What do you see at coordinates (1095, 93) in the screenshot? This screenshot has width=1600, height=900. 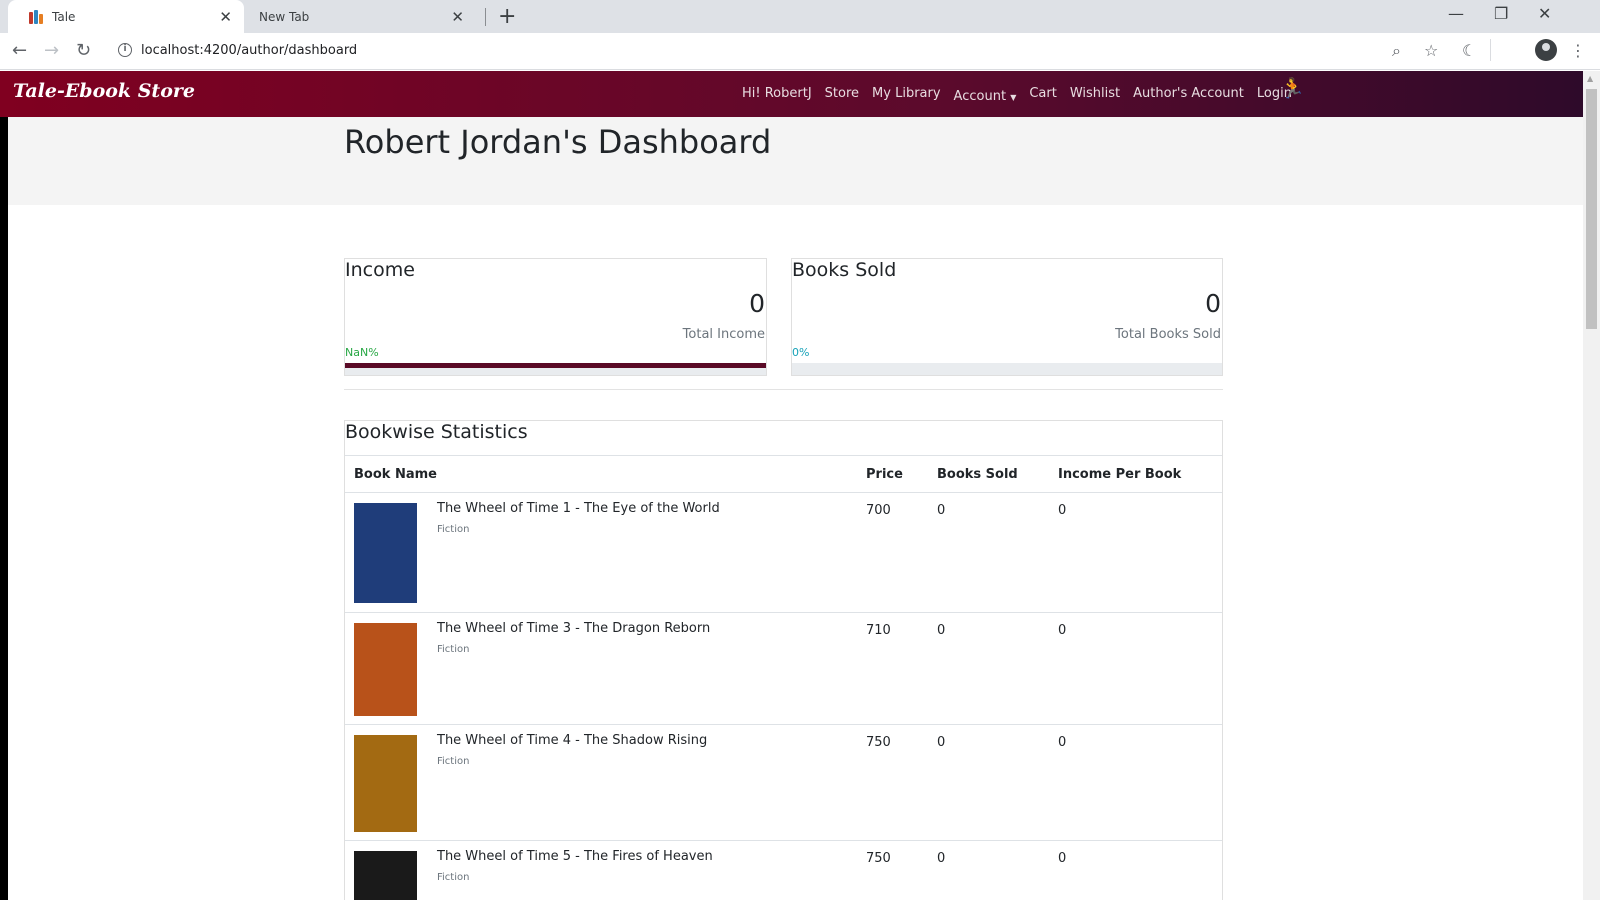 I see `nav-link-wishlist: Wishlist` at bounding box center [1095, 93].